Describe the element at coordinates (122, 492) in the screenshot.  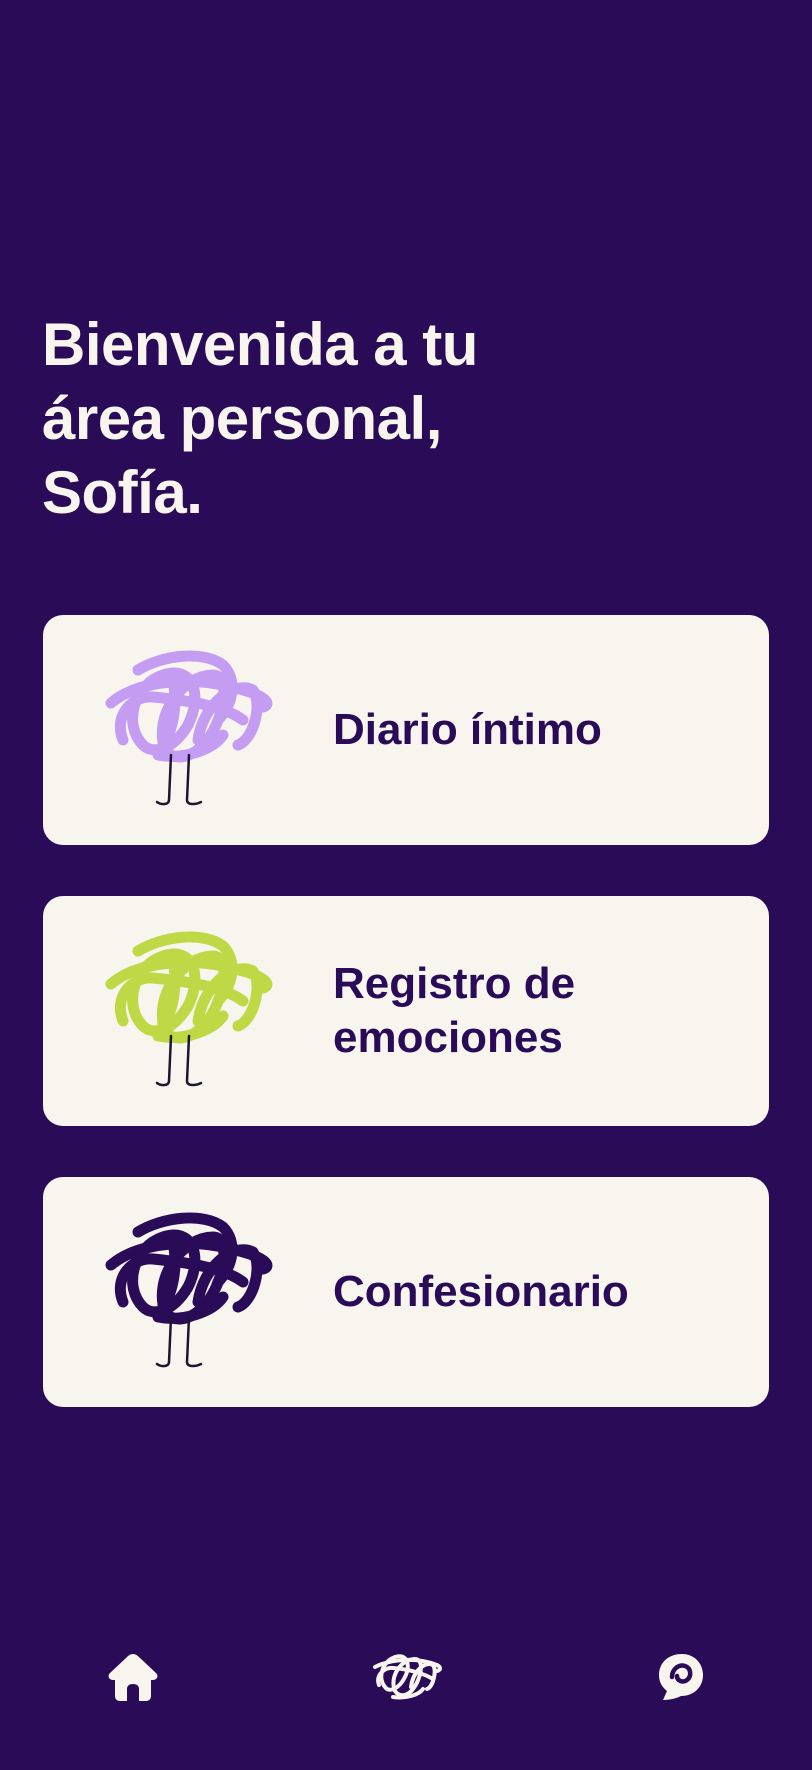
I see `welcome-line-3: Sofía.` at that location.